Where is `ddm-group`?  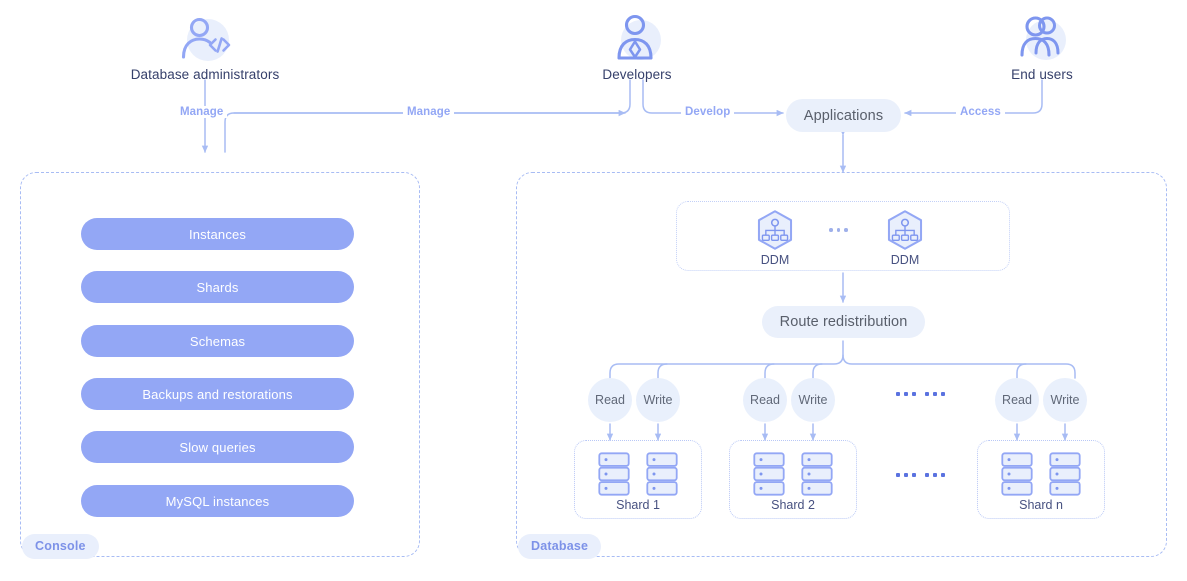 ddm-group is located at coordinates (843, 236).